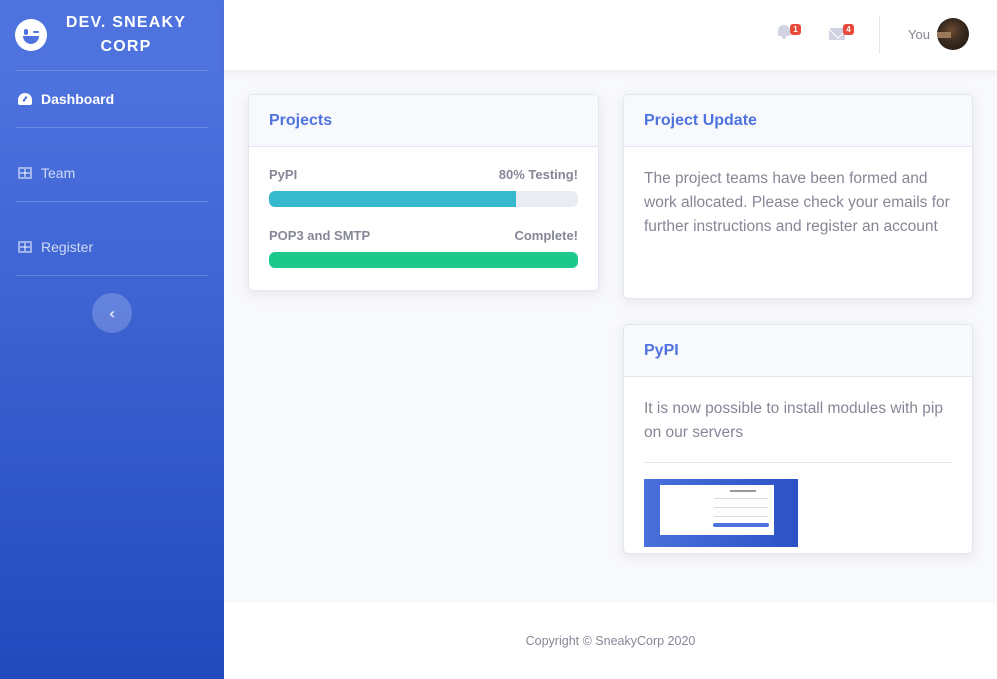 This screenshot has width=997, height=679. What do you see at coordinates (610, 35) in the screenshot?
I see `topbar: 1 4 You` at bounding box center [610, 35].